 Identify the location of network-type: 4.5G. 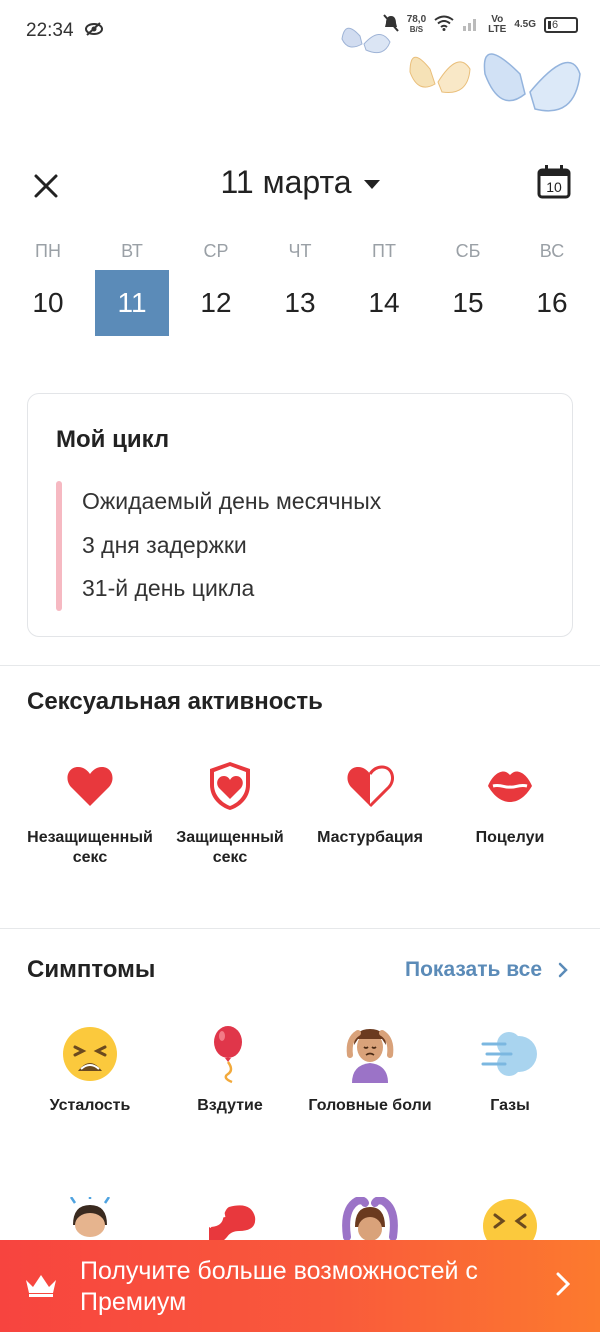
(525, 24).